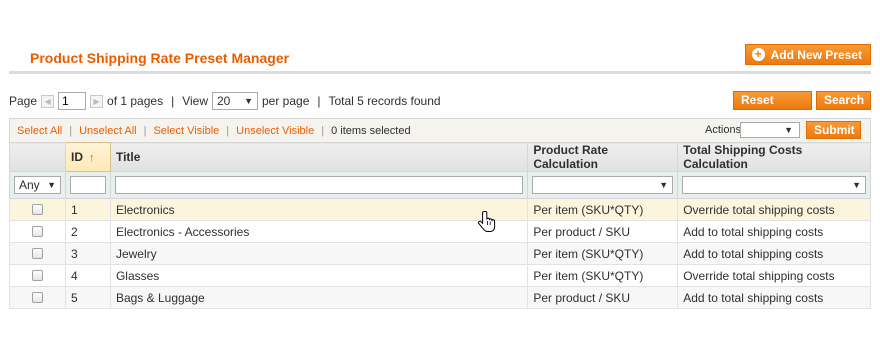 The image size is (880, 352). I want to click on submit-button: Submit, so click(833, 130).